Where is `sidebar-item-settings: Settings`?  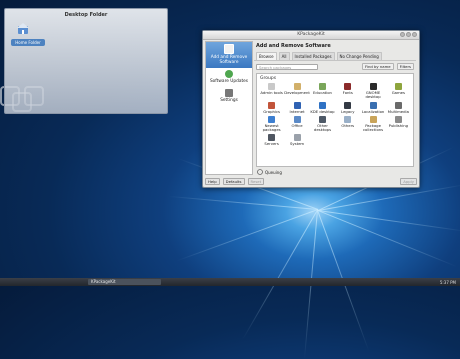 sidebar-item-settings: Settings is located at coordinates (229, 96).